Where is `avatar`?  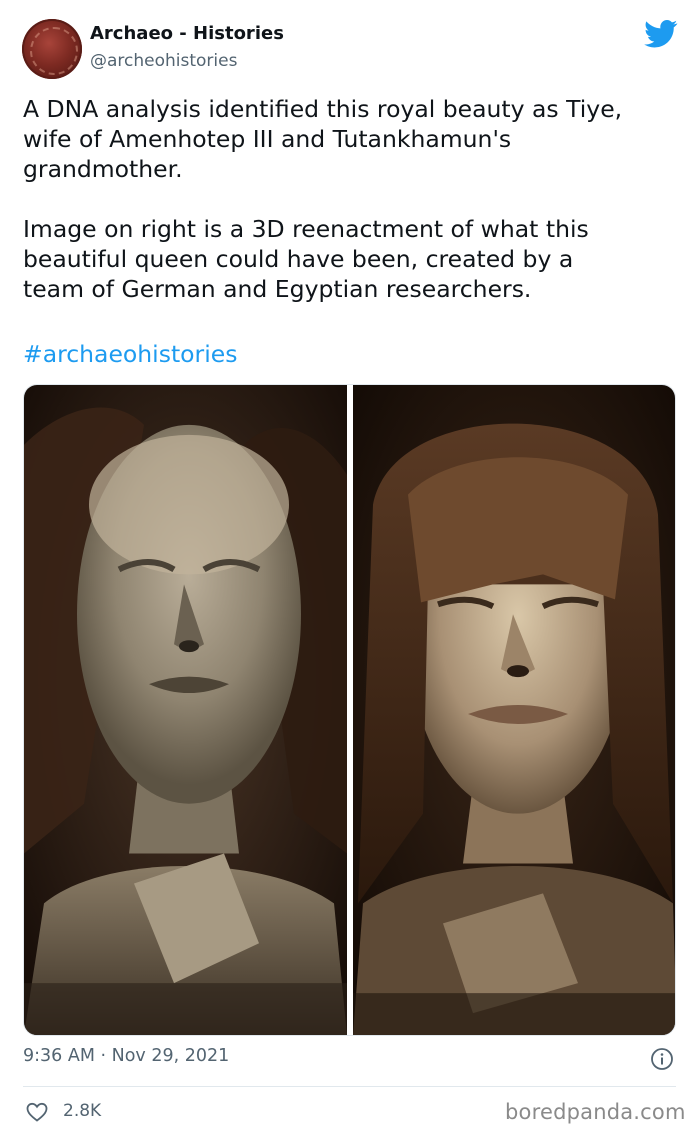
avatar is located at coordinates (52, 49).